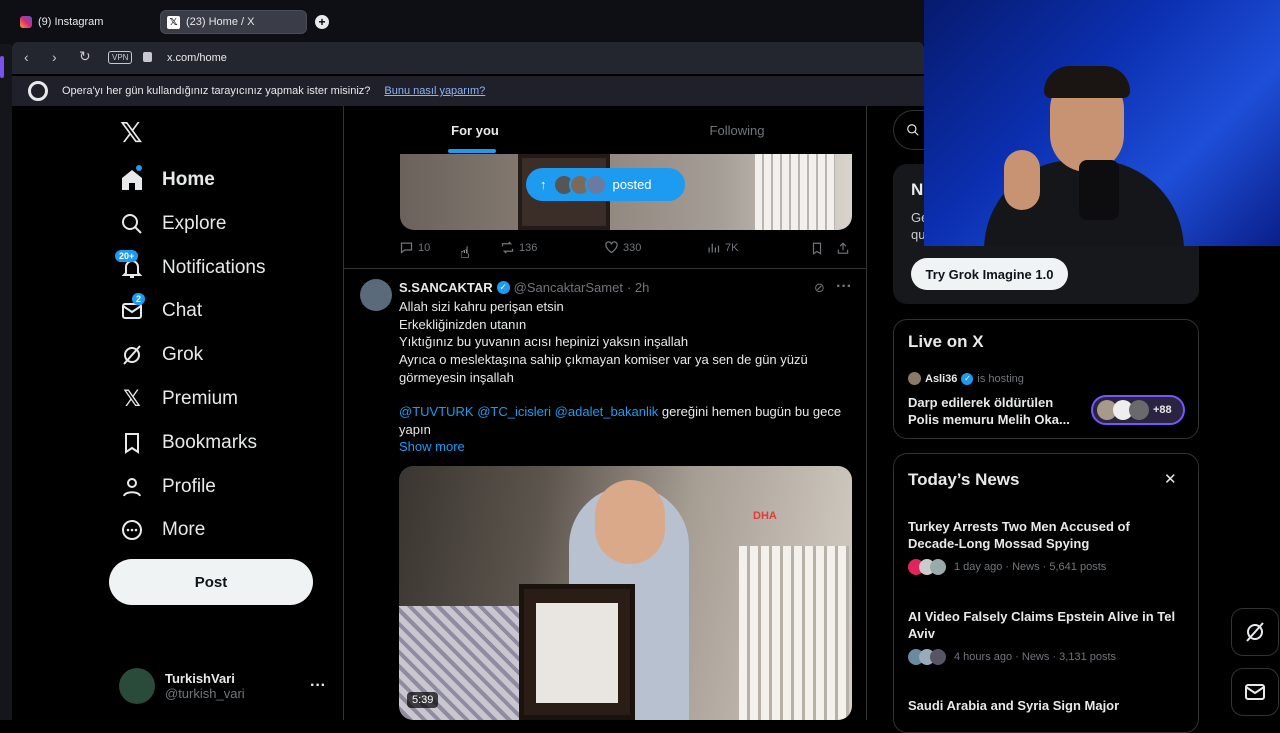  What do you see at coordinates (200, 398) in the screenshot?
I see `sidebar-item-label: Premium` at bounding box center [200, 398].